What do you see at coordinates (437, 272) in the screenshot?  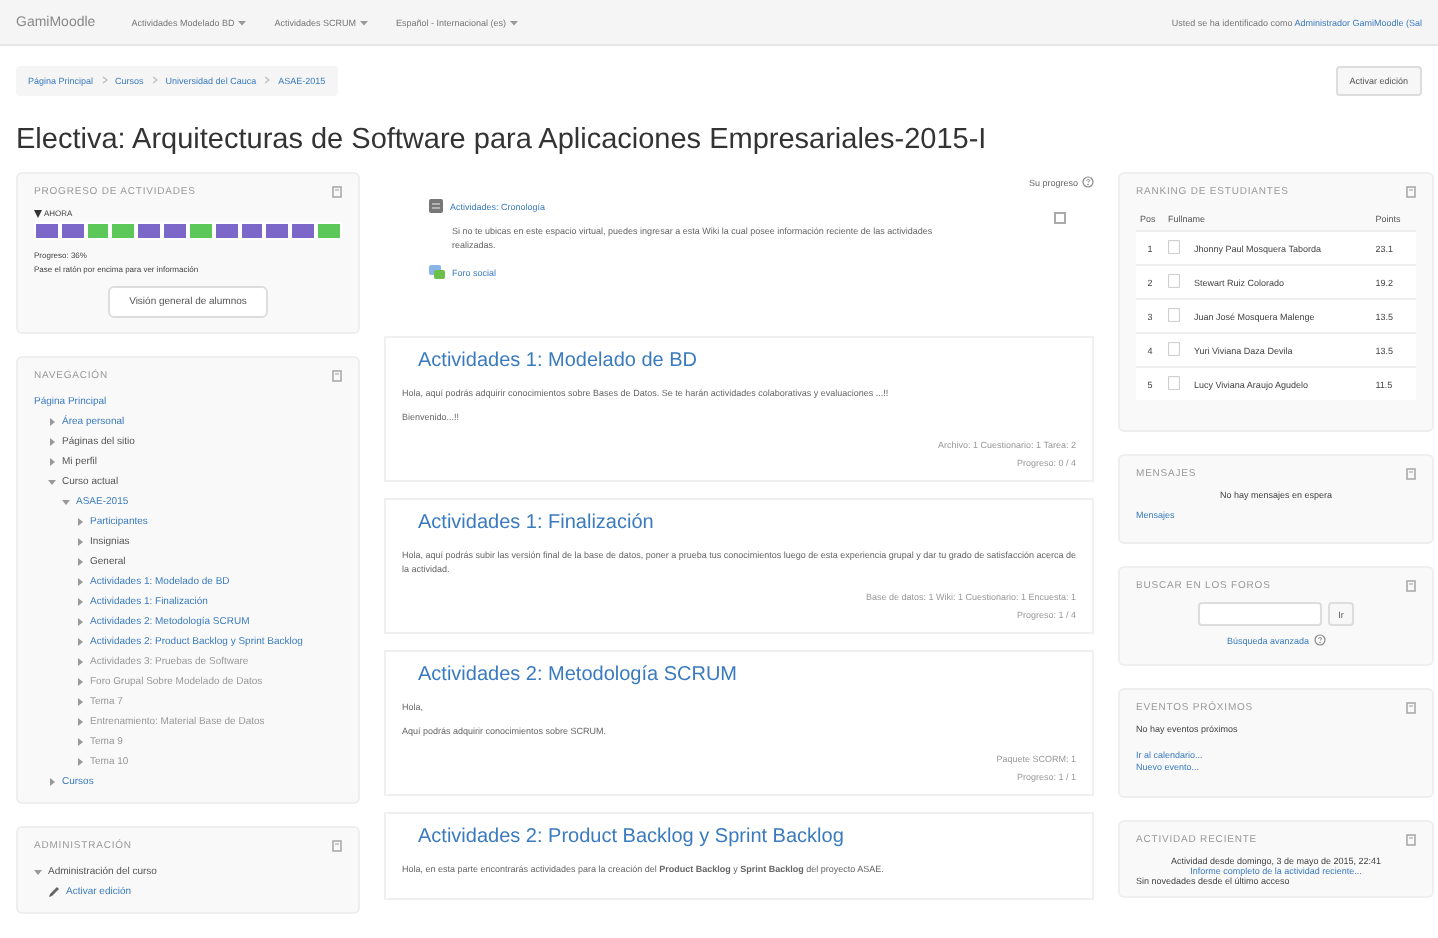 I see `chat-icon` at bounding box center [437, 272].